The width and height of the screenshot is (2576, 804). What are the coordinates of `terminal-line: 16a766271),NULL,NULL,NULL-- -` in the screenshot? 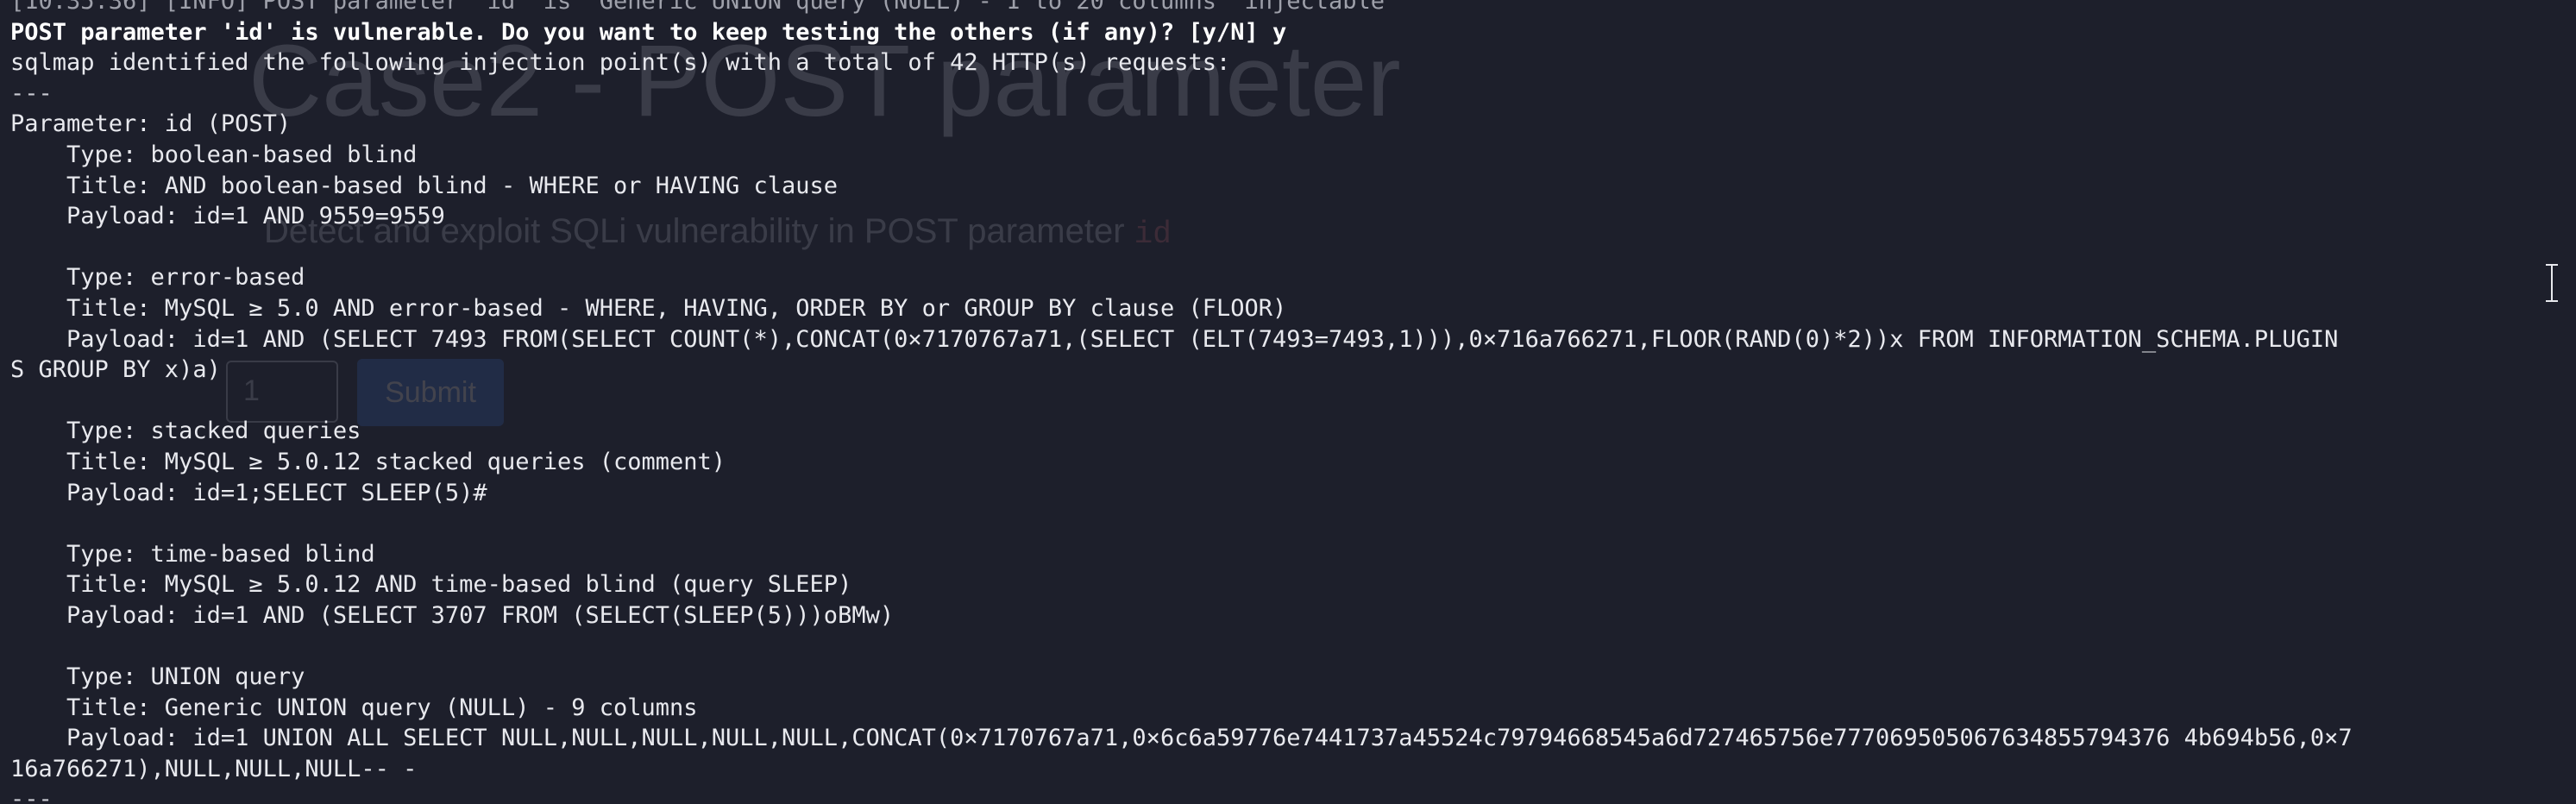 It's located at (214, 768).